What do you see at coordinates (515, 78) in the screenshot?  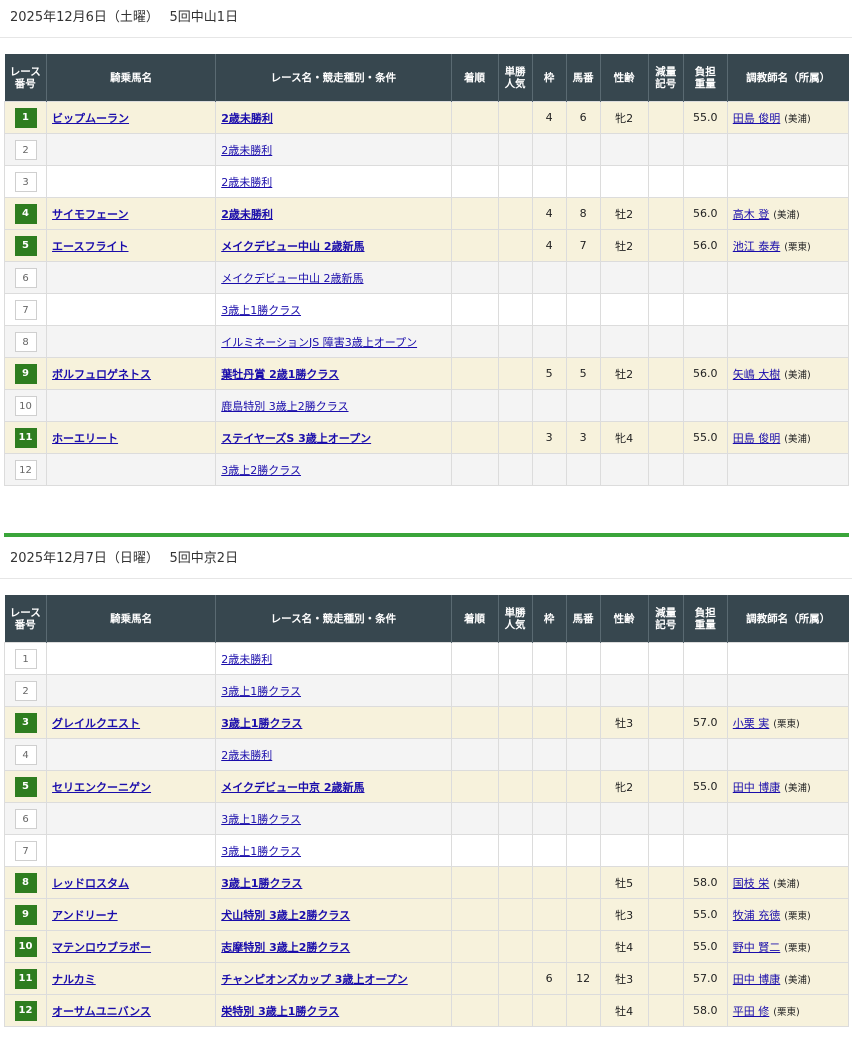 I see `col-header-pop: 単勝 人気` at bounding box center [515, 78].